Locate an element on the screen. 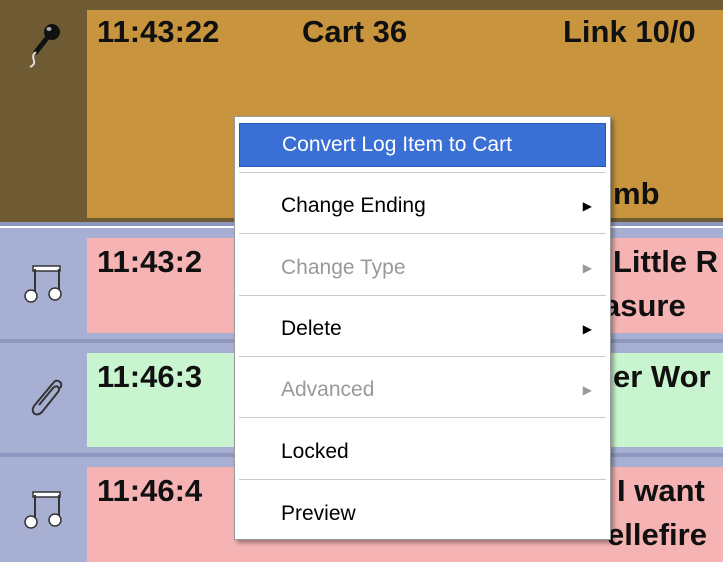  paperclip-icon is located at coordinates (44, 398).